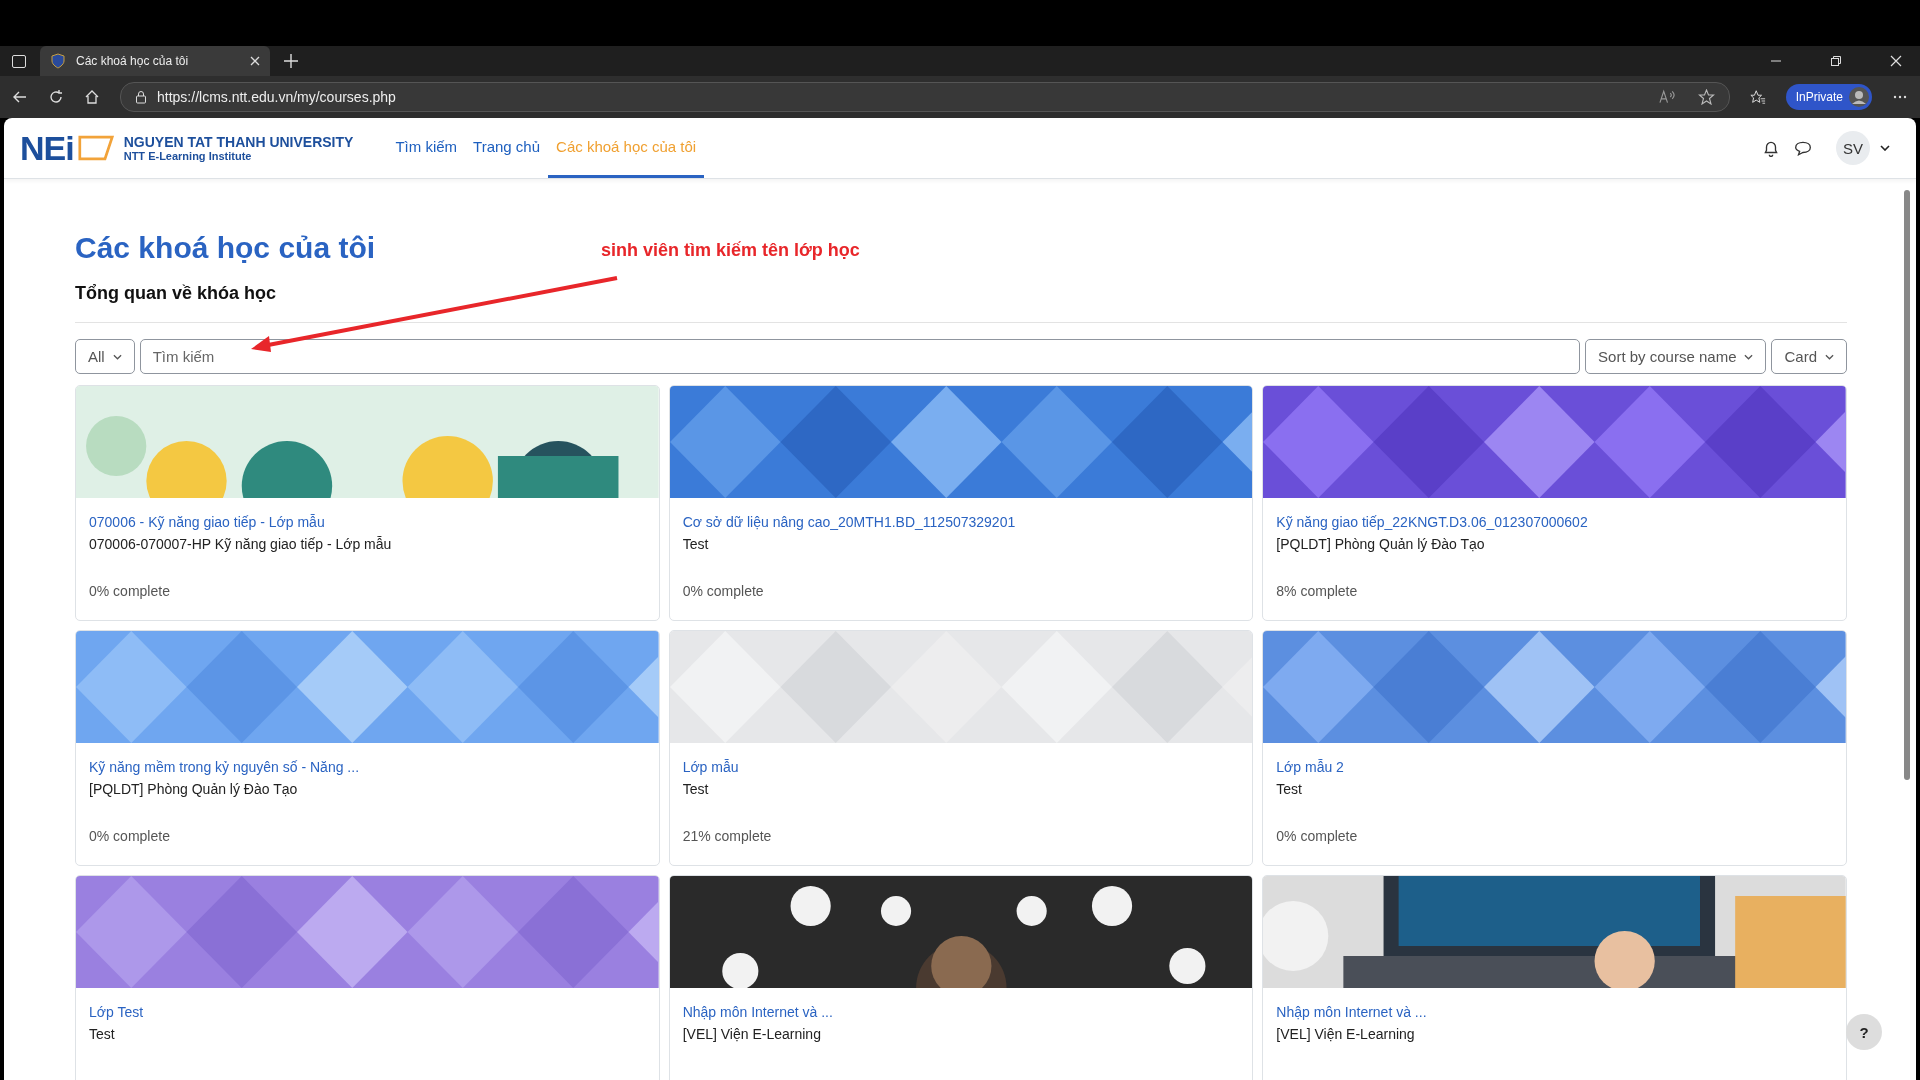 This screenshot has height=1080, width=1920. What do you see at coordinates (1828, 97) in the screenshot?
I see `inprivate-button: InPrivate` at bounding box center [1828, 97].